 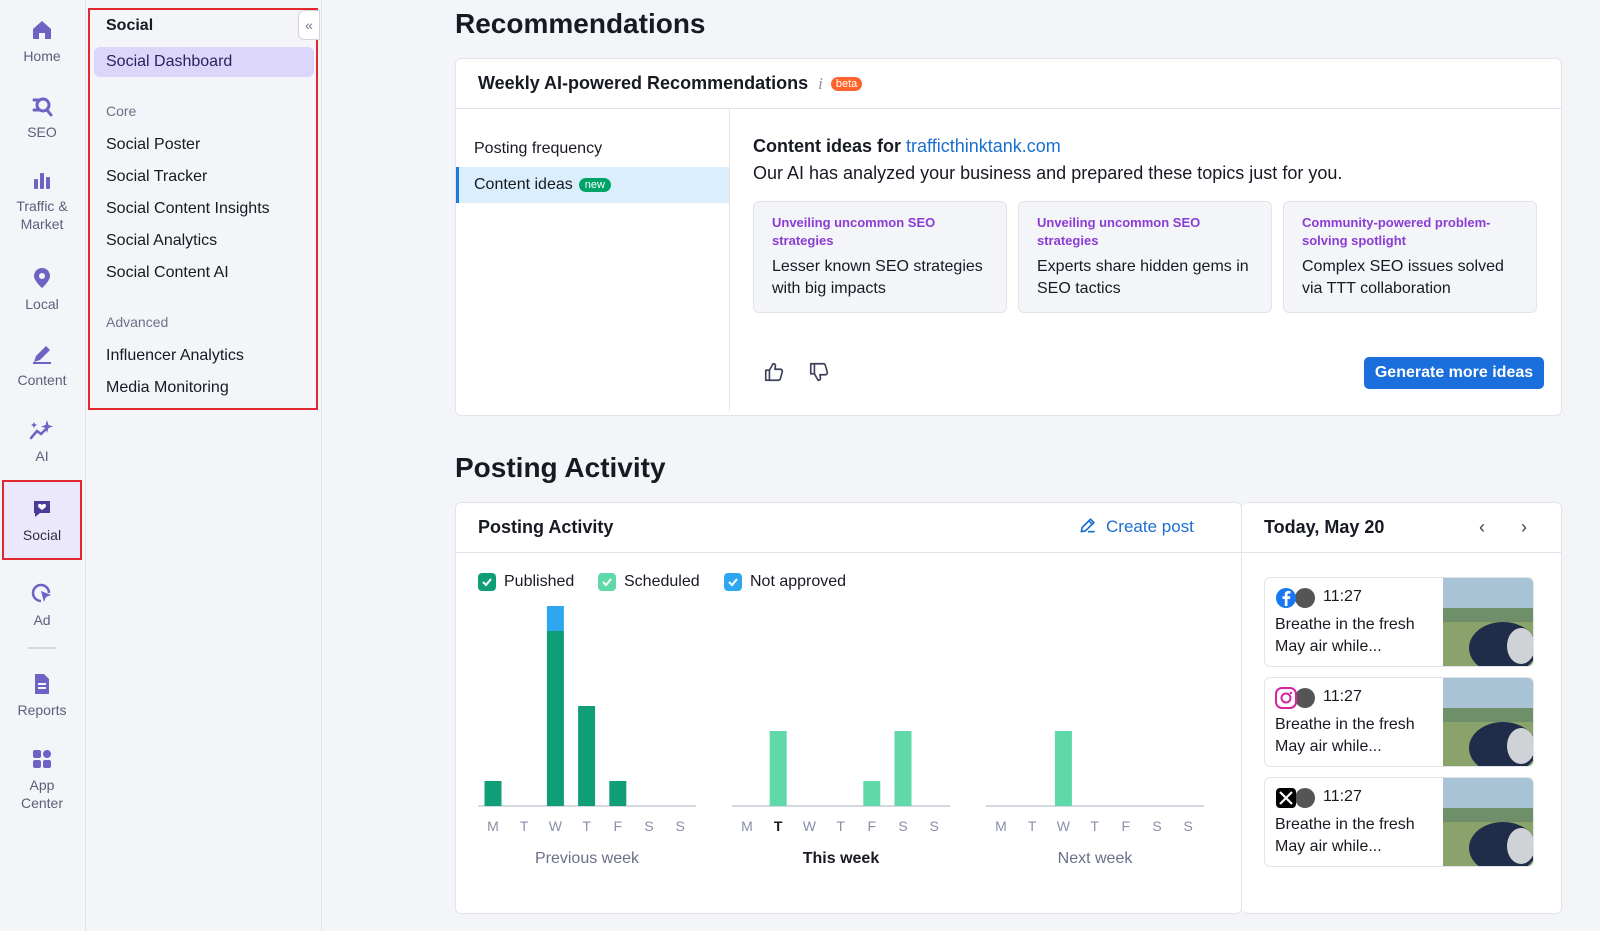 What do you see at coordinates (526, 582) in the screenshot?
I see `legend-published: Published` at bounding box center [526, 582].